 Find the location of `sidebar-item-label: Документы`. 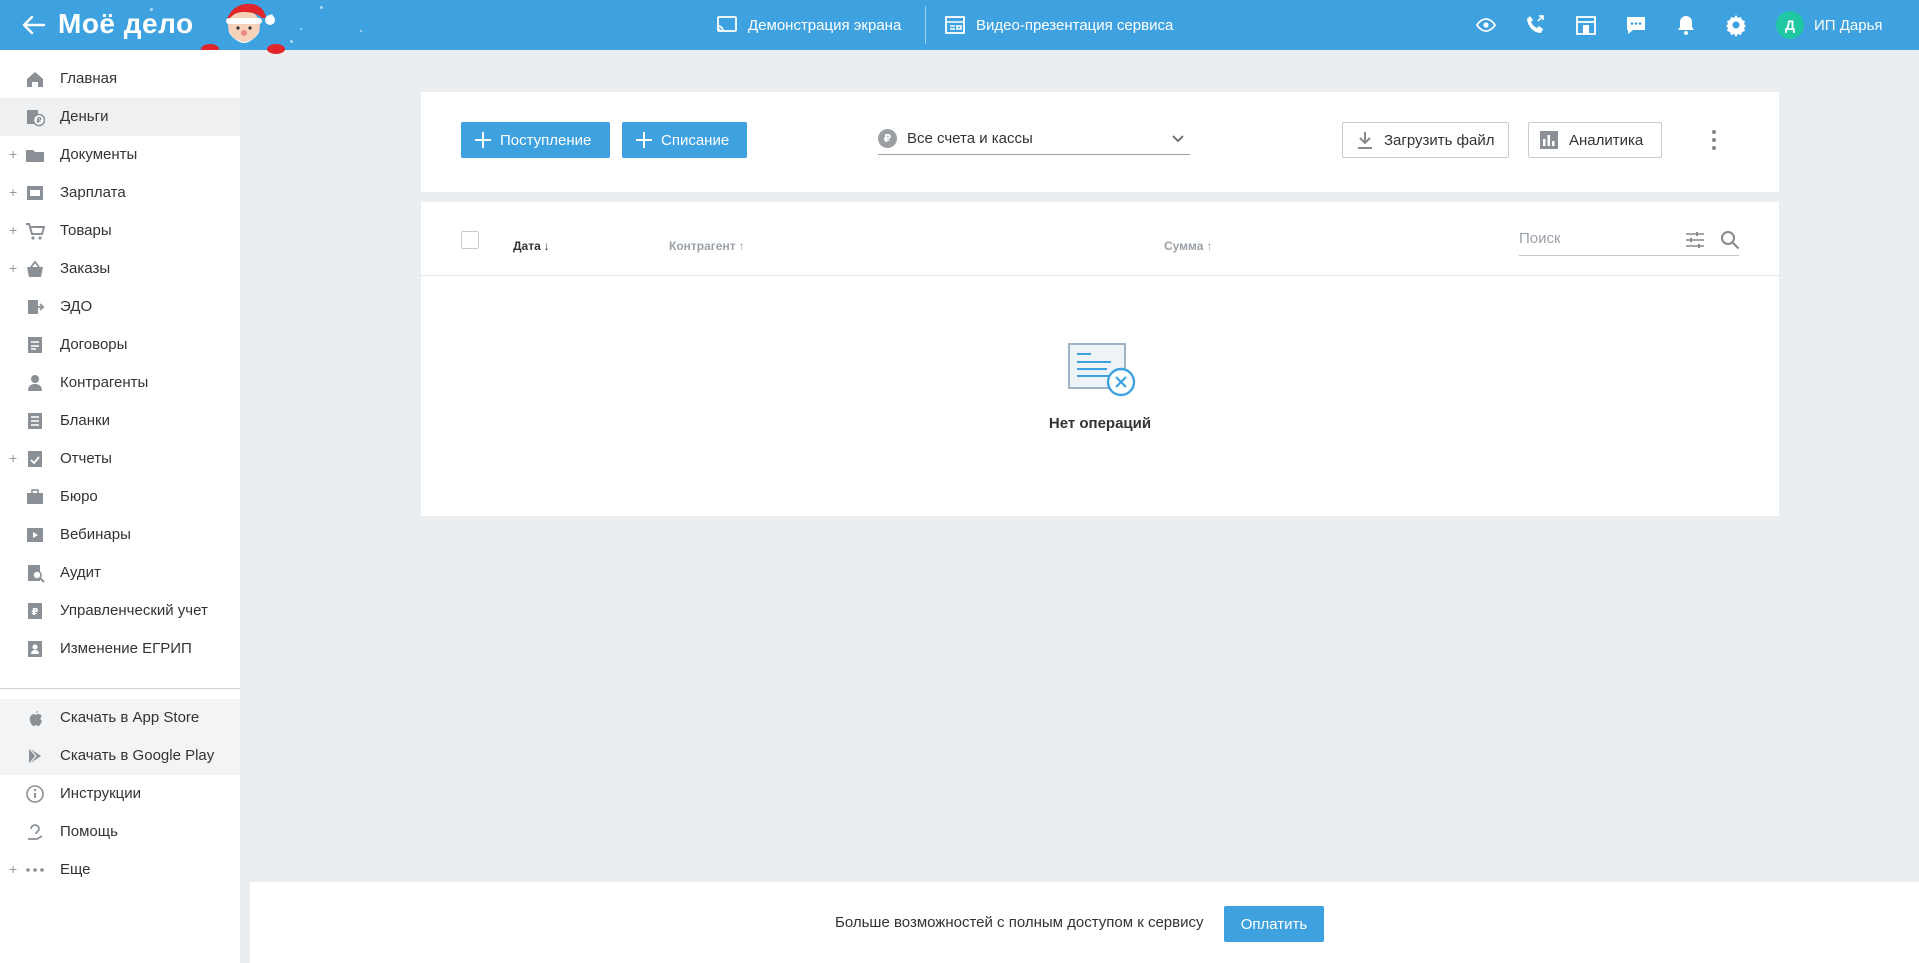

sidebar-item-label: Документы is located at coordinates (99, 154).